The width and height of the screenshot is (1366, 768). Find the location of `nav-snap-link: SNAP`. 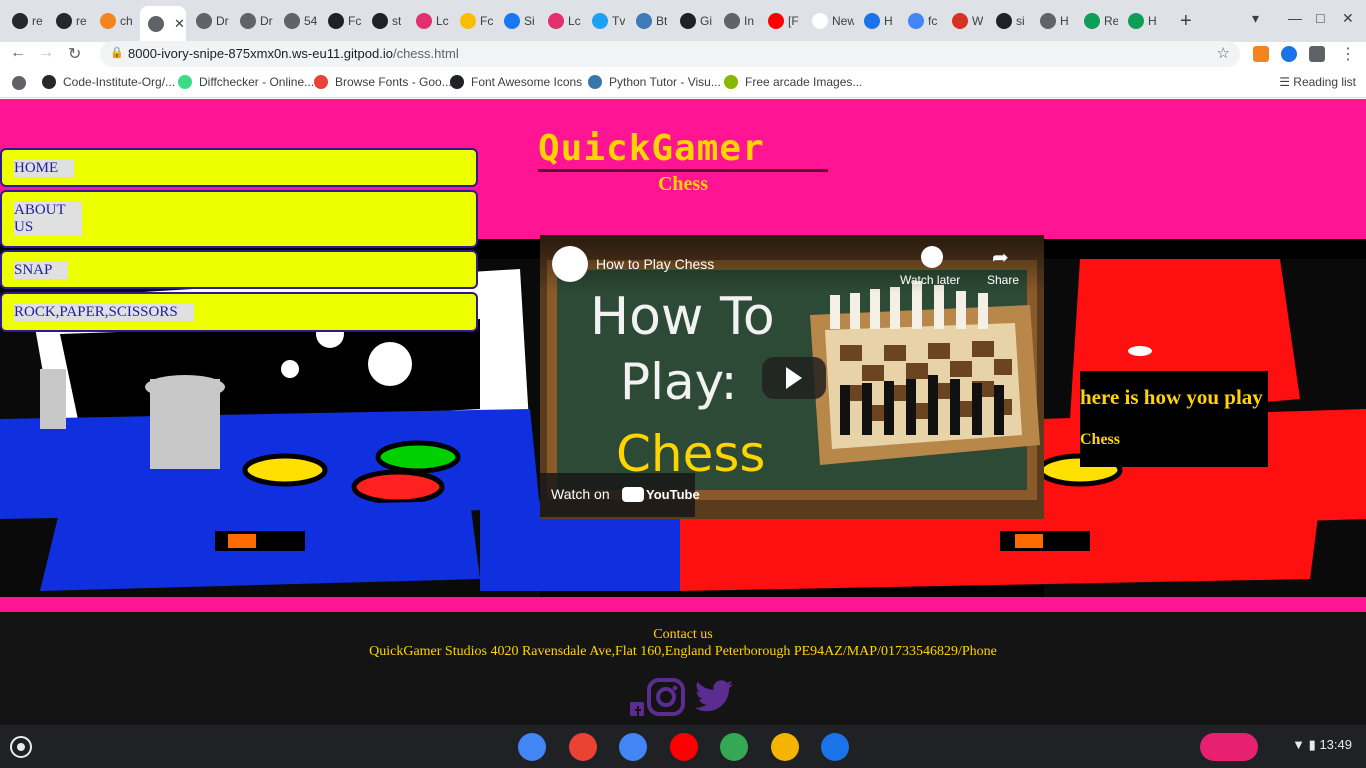

nav-snap-link: SNAP is located at coordinates (239, 269).